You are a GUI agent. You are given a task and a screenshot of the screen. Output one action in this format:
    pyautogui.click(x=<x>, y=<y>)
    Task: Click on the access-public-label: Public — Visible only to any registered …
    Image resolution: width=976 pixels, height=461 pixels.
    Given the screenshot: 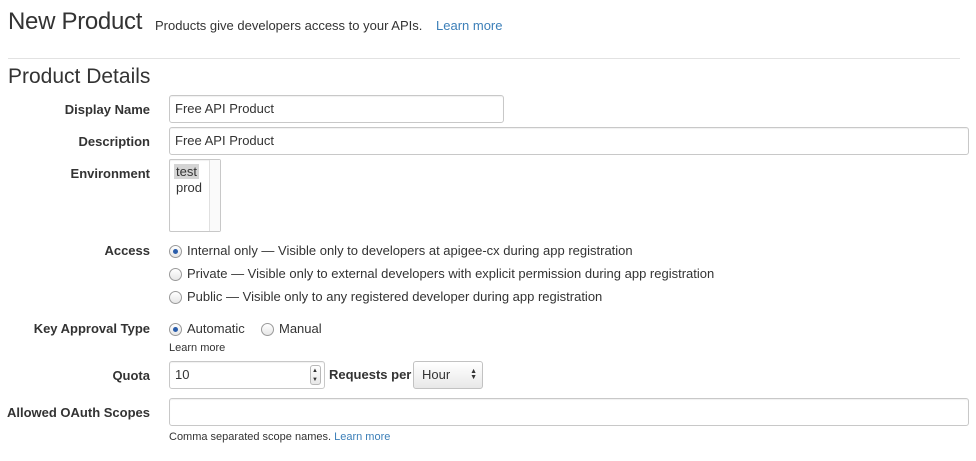 What is the action you would take?
    pyautogui.click(x=394, y=296)
    